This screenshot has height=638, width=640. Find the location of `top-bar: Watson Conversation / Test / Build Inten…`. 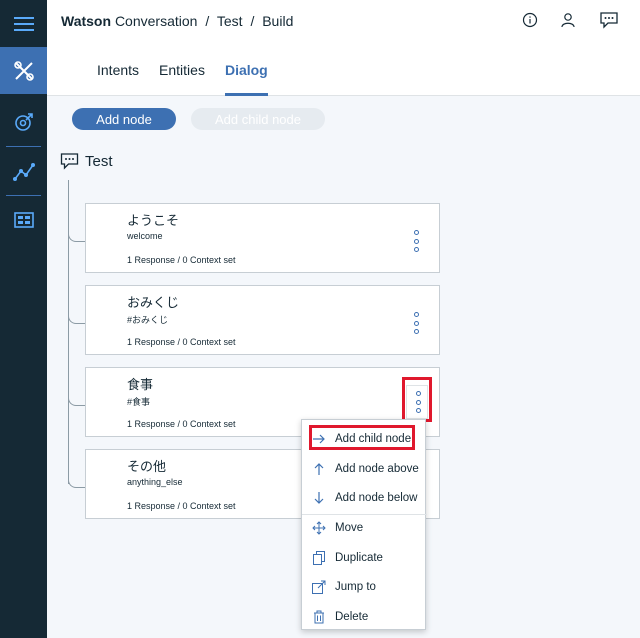

top-bar: Watson Conversation / Test / Build Inten… is located at coordinates (343, 48).